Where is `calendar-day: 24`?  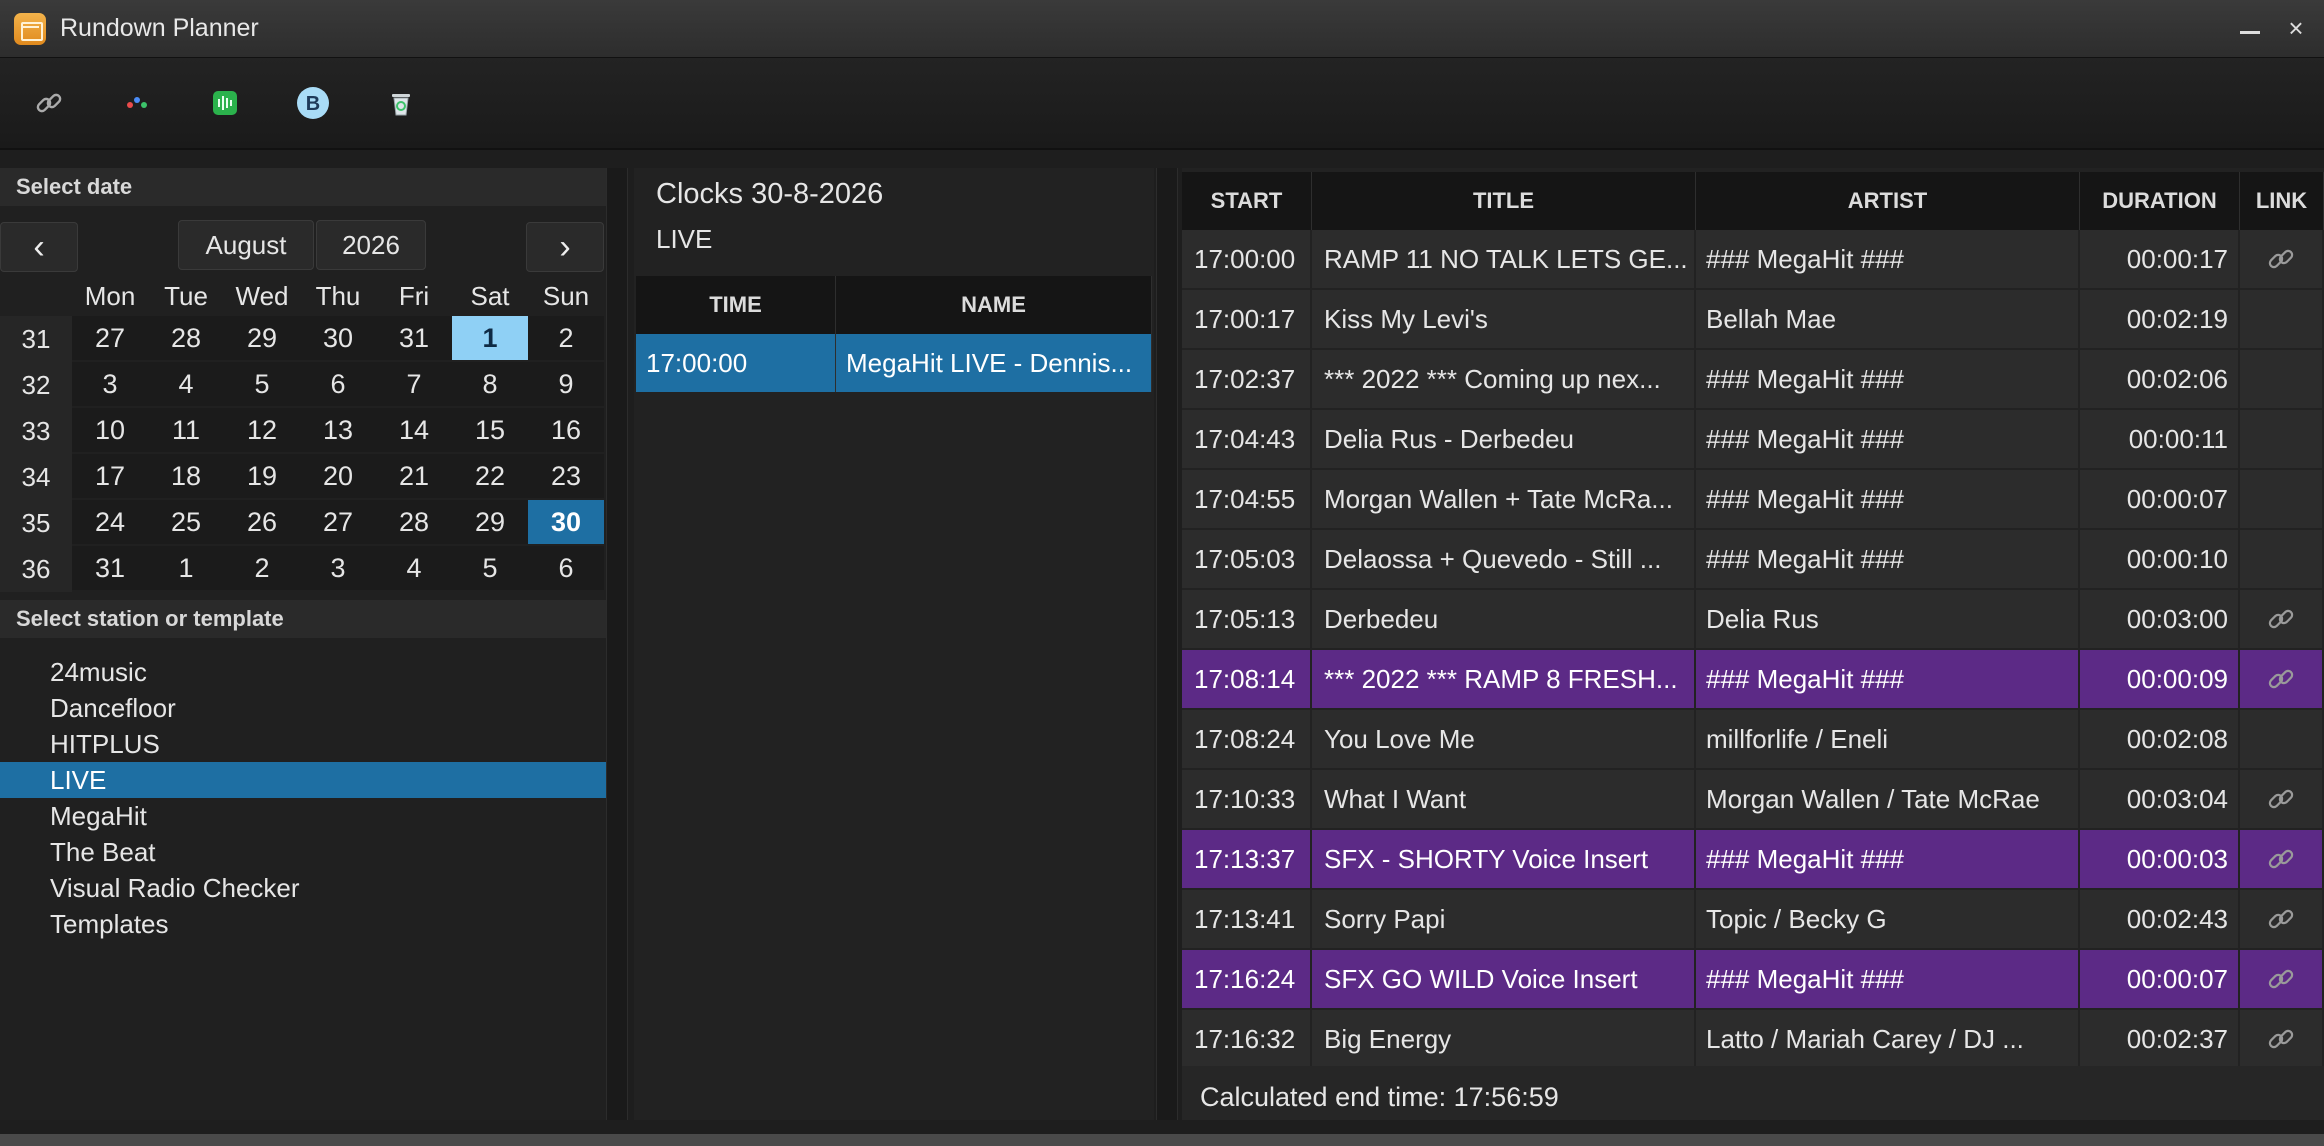 calendar-day: 24 is located at coordinates (110, 522).